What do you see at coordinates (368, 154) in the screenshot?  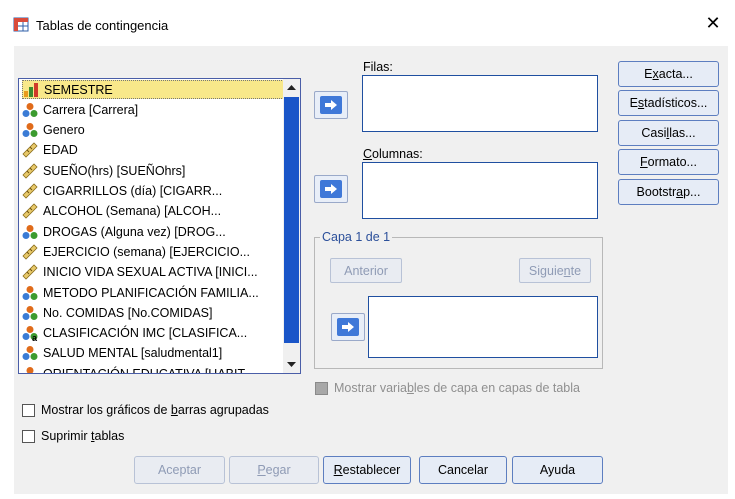 I see `columnas-label-key: C` at bounding box center [368, 154].